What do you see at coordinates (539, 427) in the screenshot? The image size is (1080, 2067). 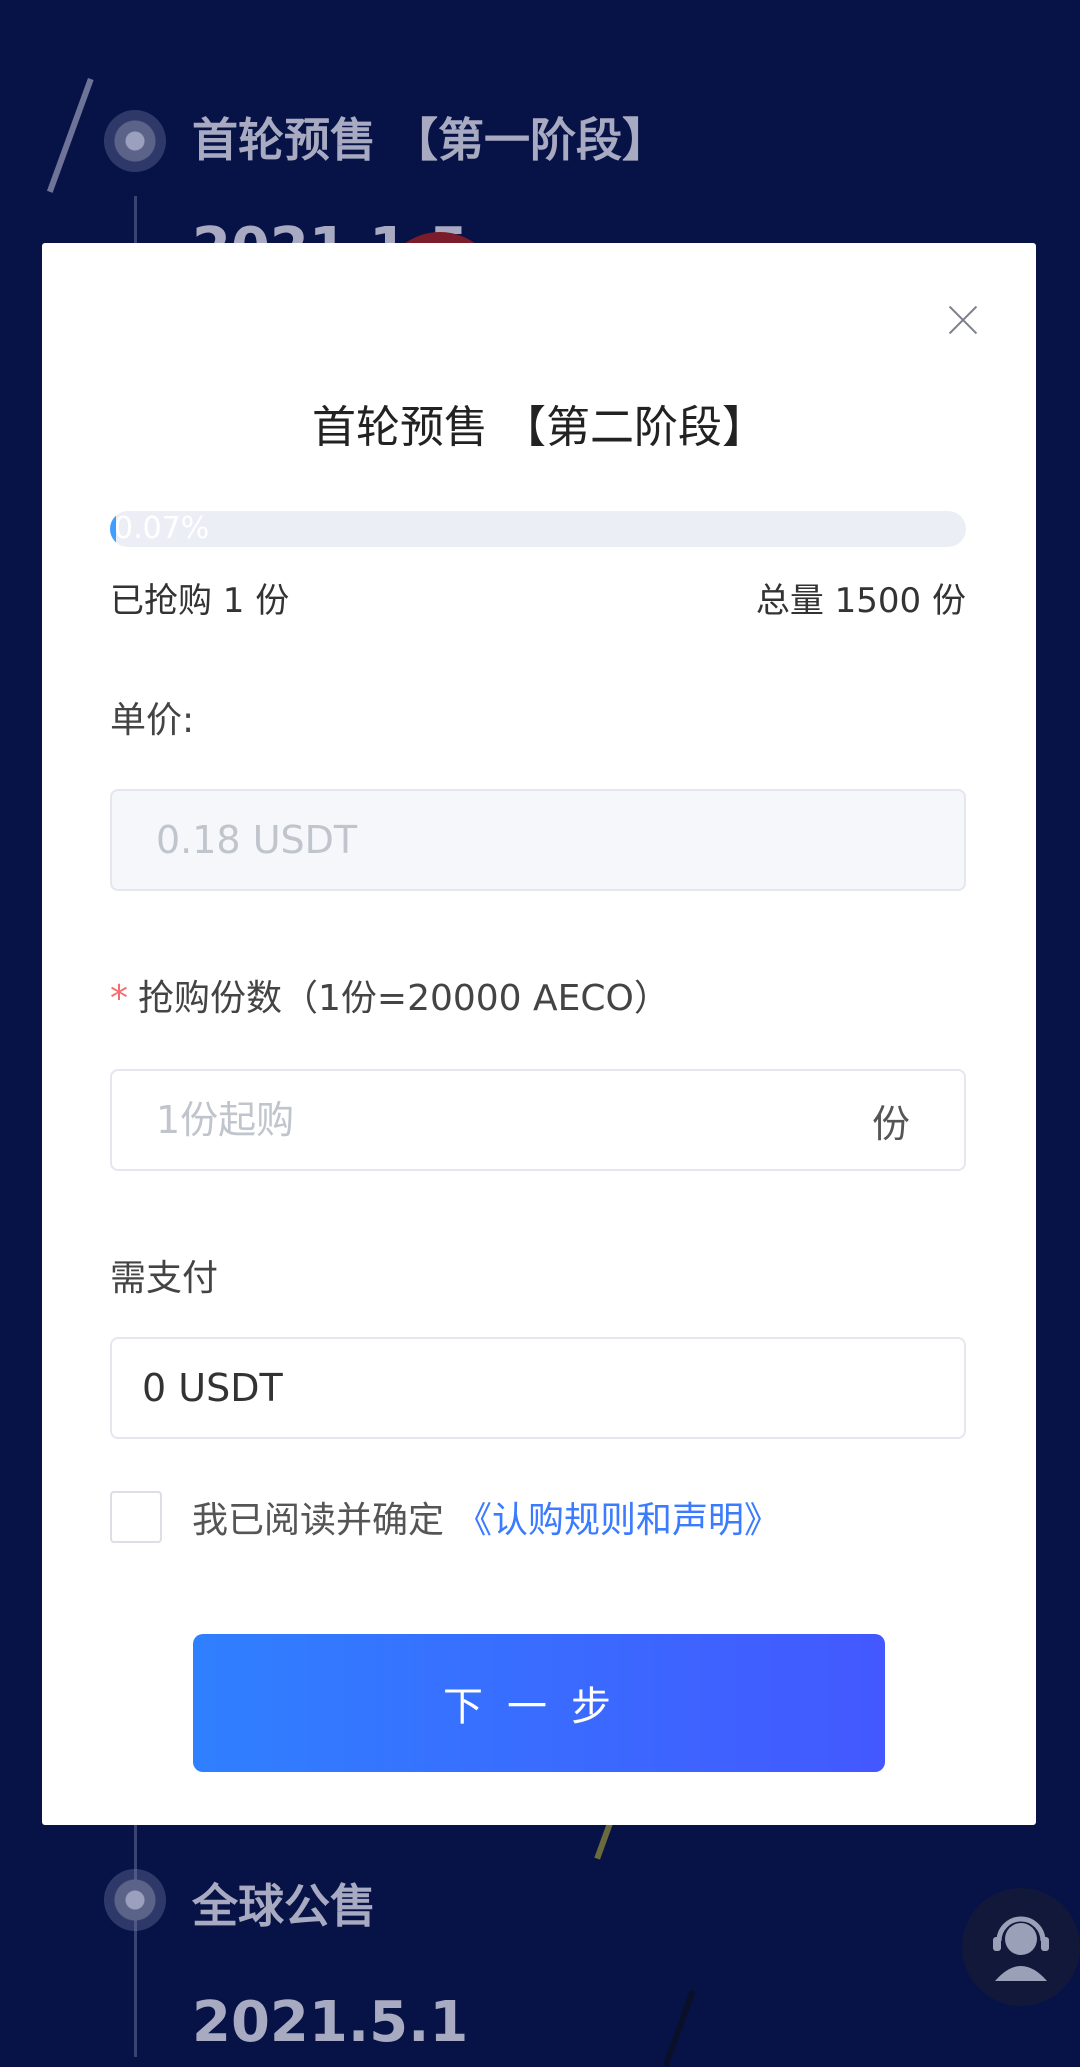 I see `dialog-title: 首轮预售 【第二阶段】` at bounding box center [539, 427].